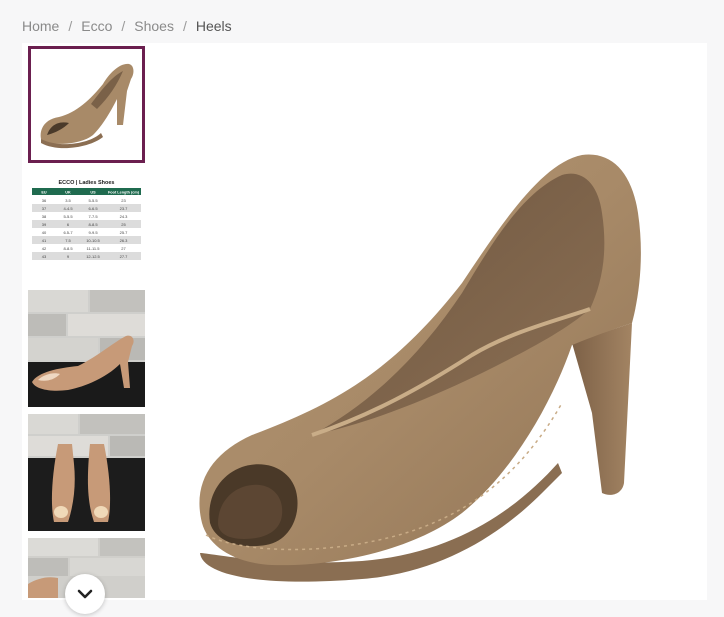 This screenshot has width=724, height=617. What do you see at coordinates (40, 26) in the screenshot?
I see `breadcrumb-home: Home` at bounding box center [40, 26].